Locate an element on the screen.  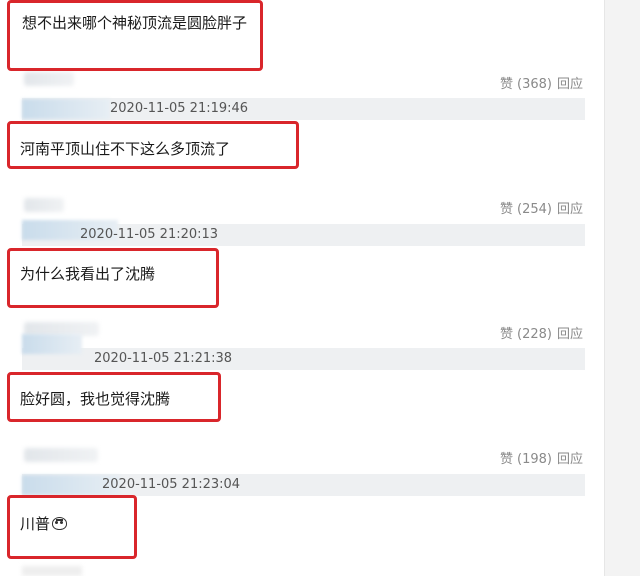
page-right-rail is located at coordinates (622, 288).